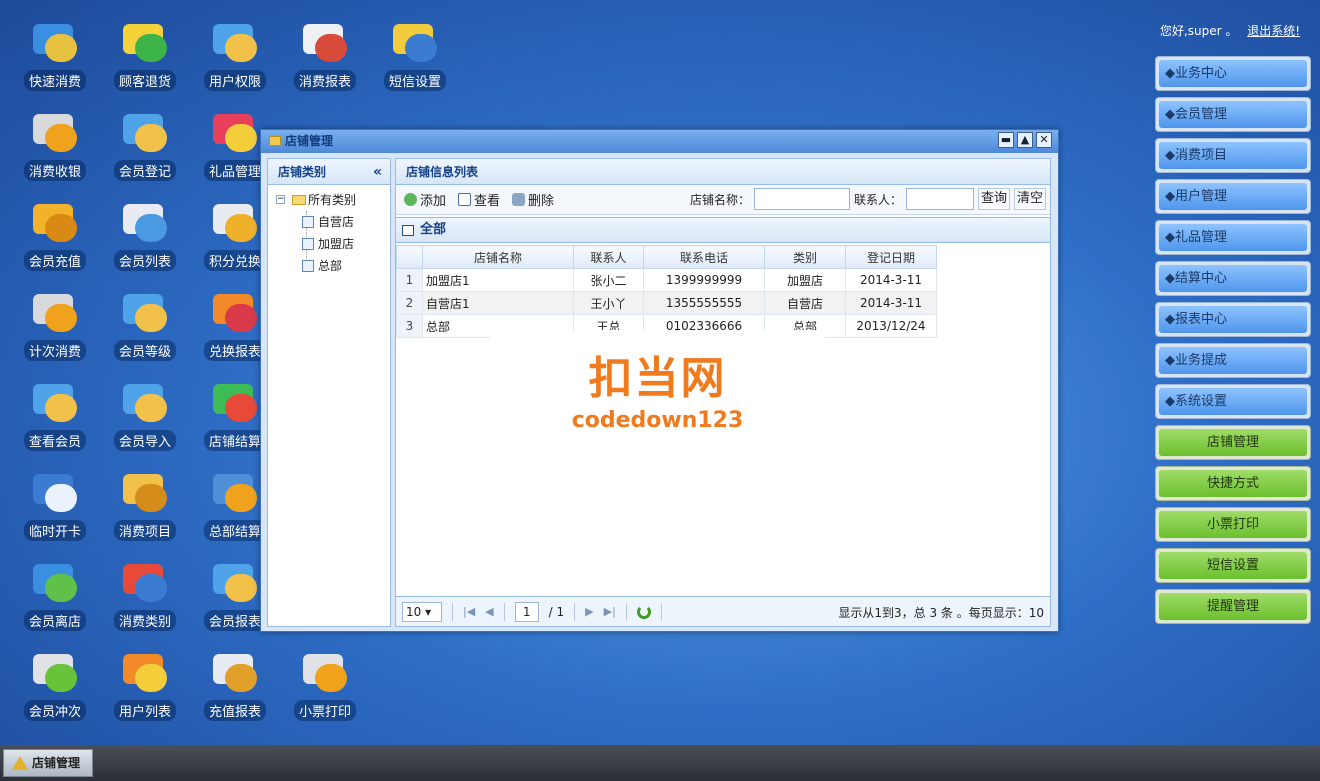 This screenshot has width=1320, height=781. What do you see at coordinates (145, 150) in the screenshot?
I see `desktop-icon: 会员登记` at bounding box center [145, 150].